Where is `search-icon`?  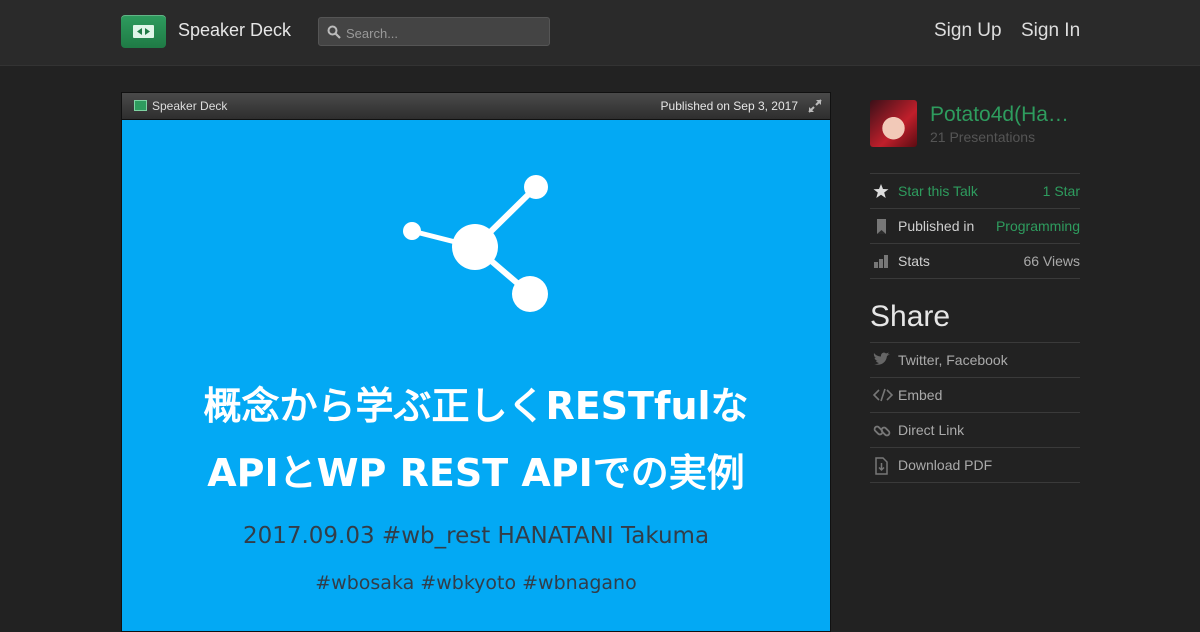 search-icon is located at coordinates (334, 32).